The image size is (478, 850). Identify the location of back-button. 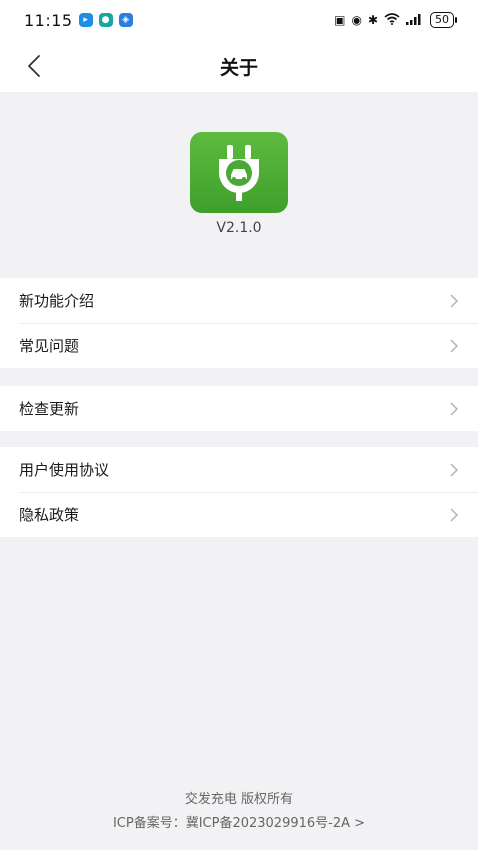
(34, 66).